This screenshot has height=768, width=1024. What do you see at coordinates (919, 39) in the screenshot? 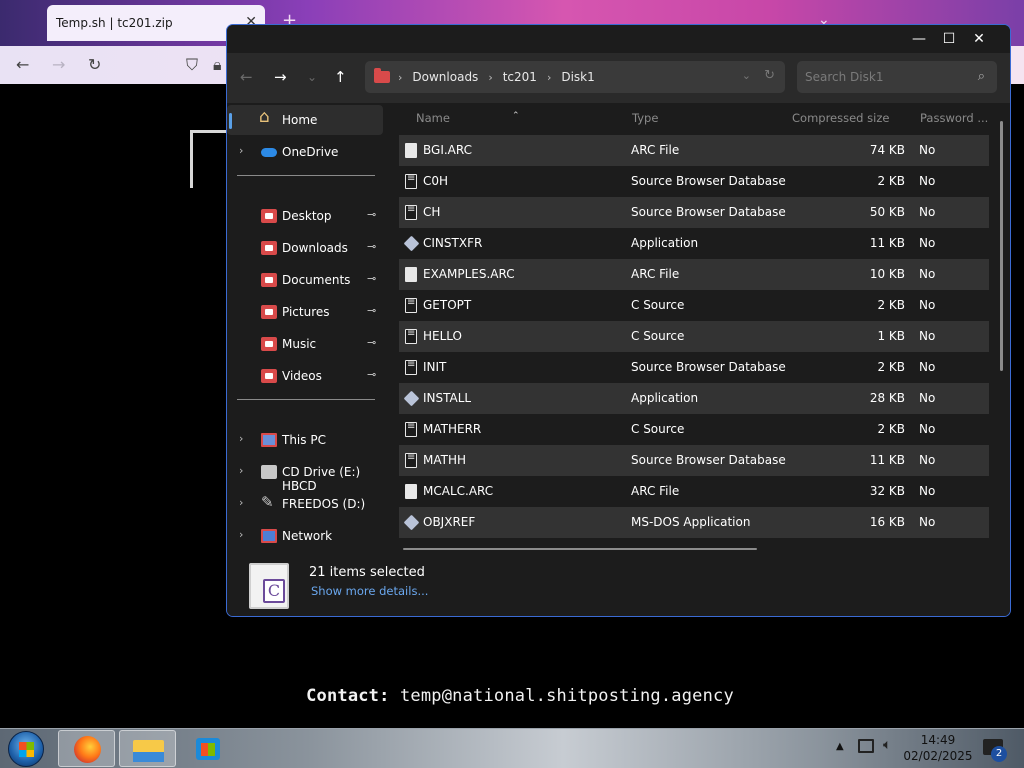
I see `minimize-icon: —` at bounding box center [919, 39].